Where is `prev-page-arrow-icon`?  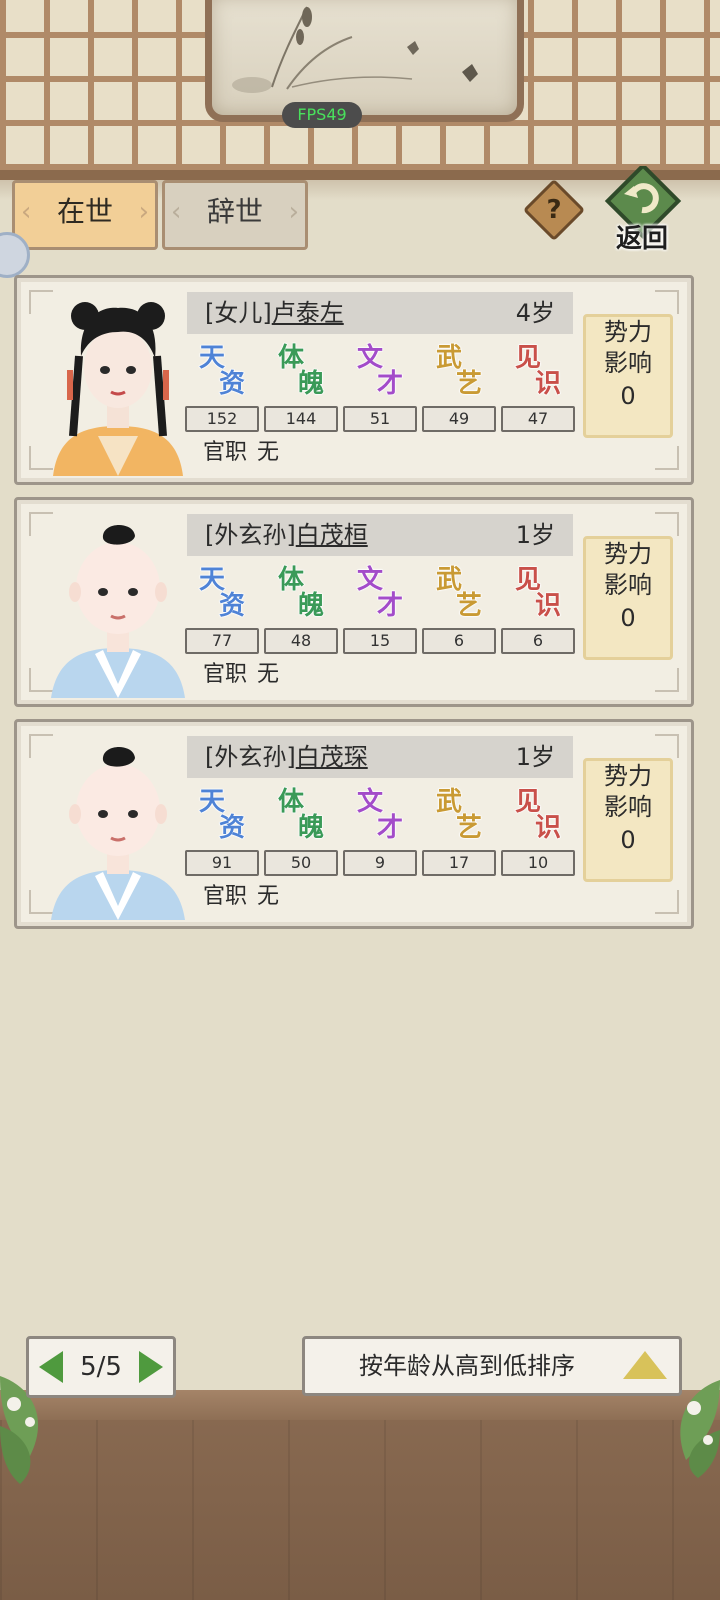 prev-page-arrow-icon is located at coordinates (51, 1367).